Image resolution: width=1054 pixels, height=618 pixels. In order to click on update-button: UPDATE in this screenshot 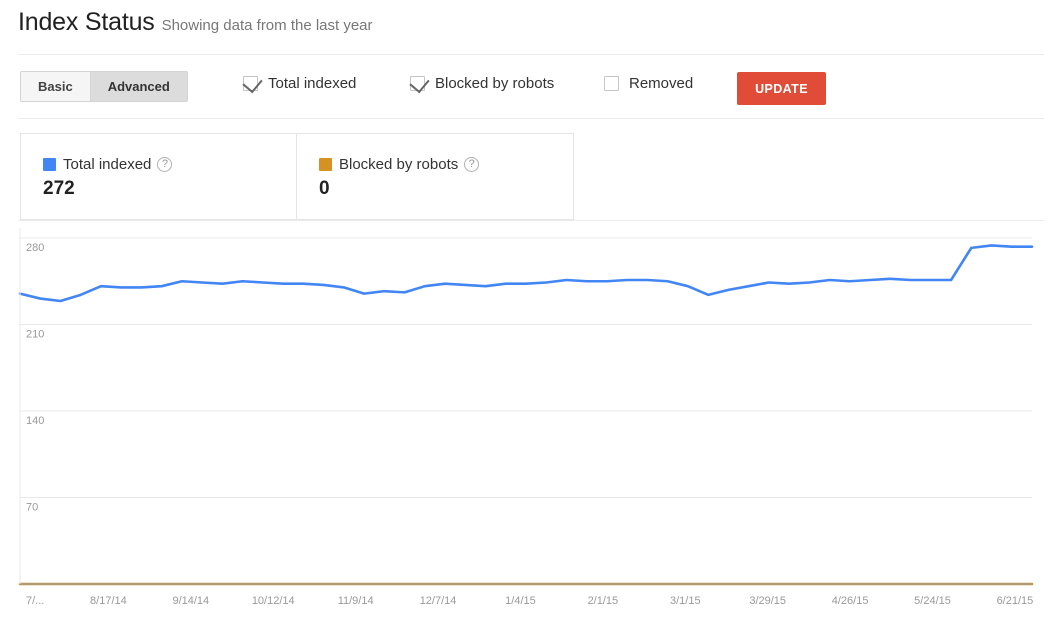, I will do `click(781, 88)`.